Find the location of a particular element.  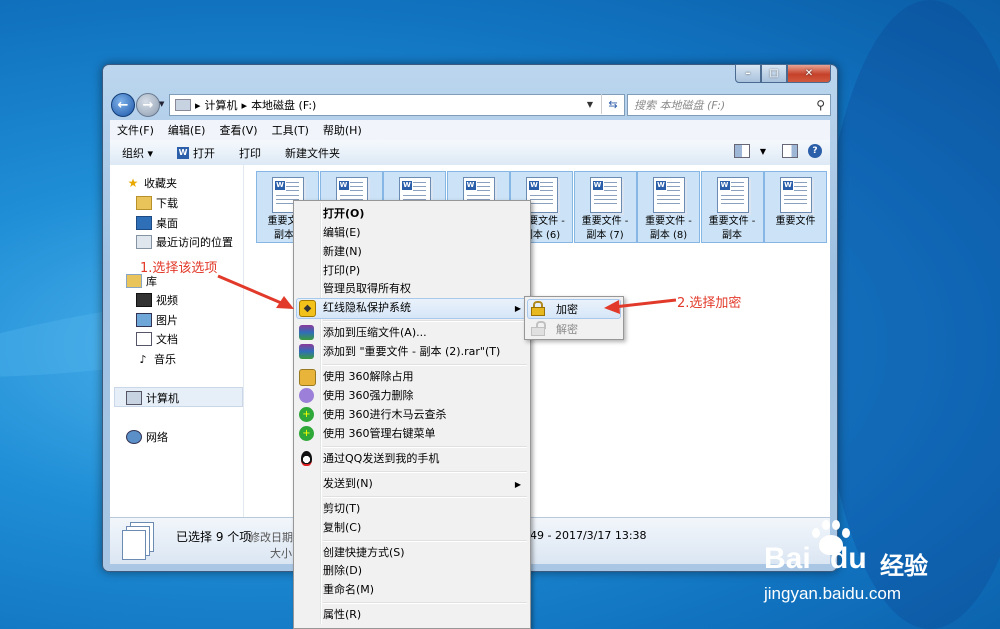

baidu-brand-bai: Bai is located at coordinates (787, 558).